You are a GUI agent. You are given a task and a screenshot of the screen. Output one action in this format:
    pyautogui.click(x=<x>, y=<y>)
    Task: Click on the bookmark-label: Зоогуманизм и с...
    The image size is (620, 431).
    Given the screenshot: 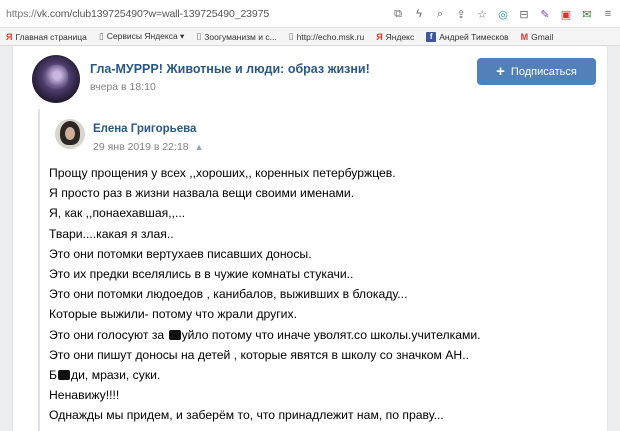 What is the action you would take?
    pyautogui.click(x=240, y=36)
    